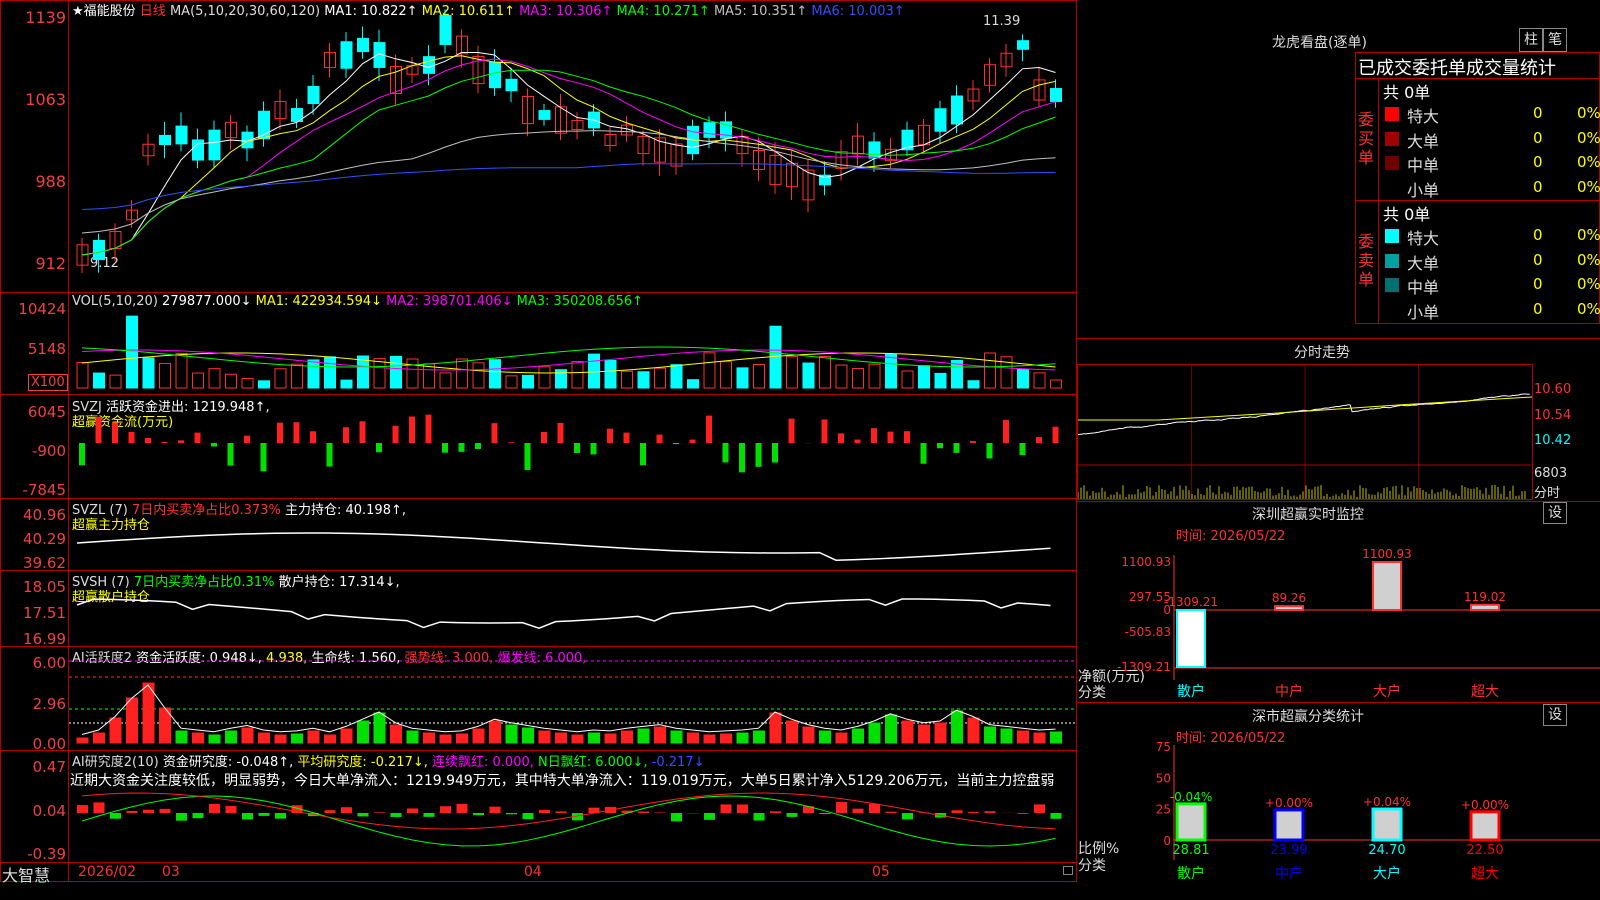 This screenshot has width=1600, height=900. What do you see at coordinates (45, 17) in the screenshot?
I see `price-axis-1: 1139` at bounding box center [45, 17].